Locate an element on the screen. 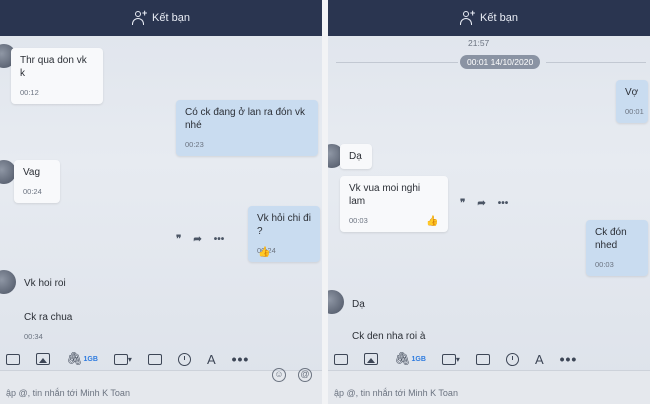 The height and width of the screenshot is (404, 650). message-text: Có ck đang ở lan ra đón vk nhé is located at coordinates (245, 119).